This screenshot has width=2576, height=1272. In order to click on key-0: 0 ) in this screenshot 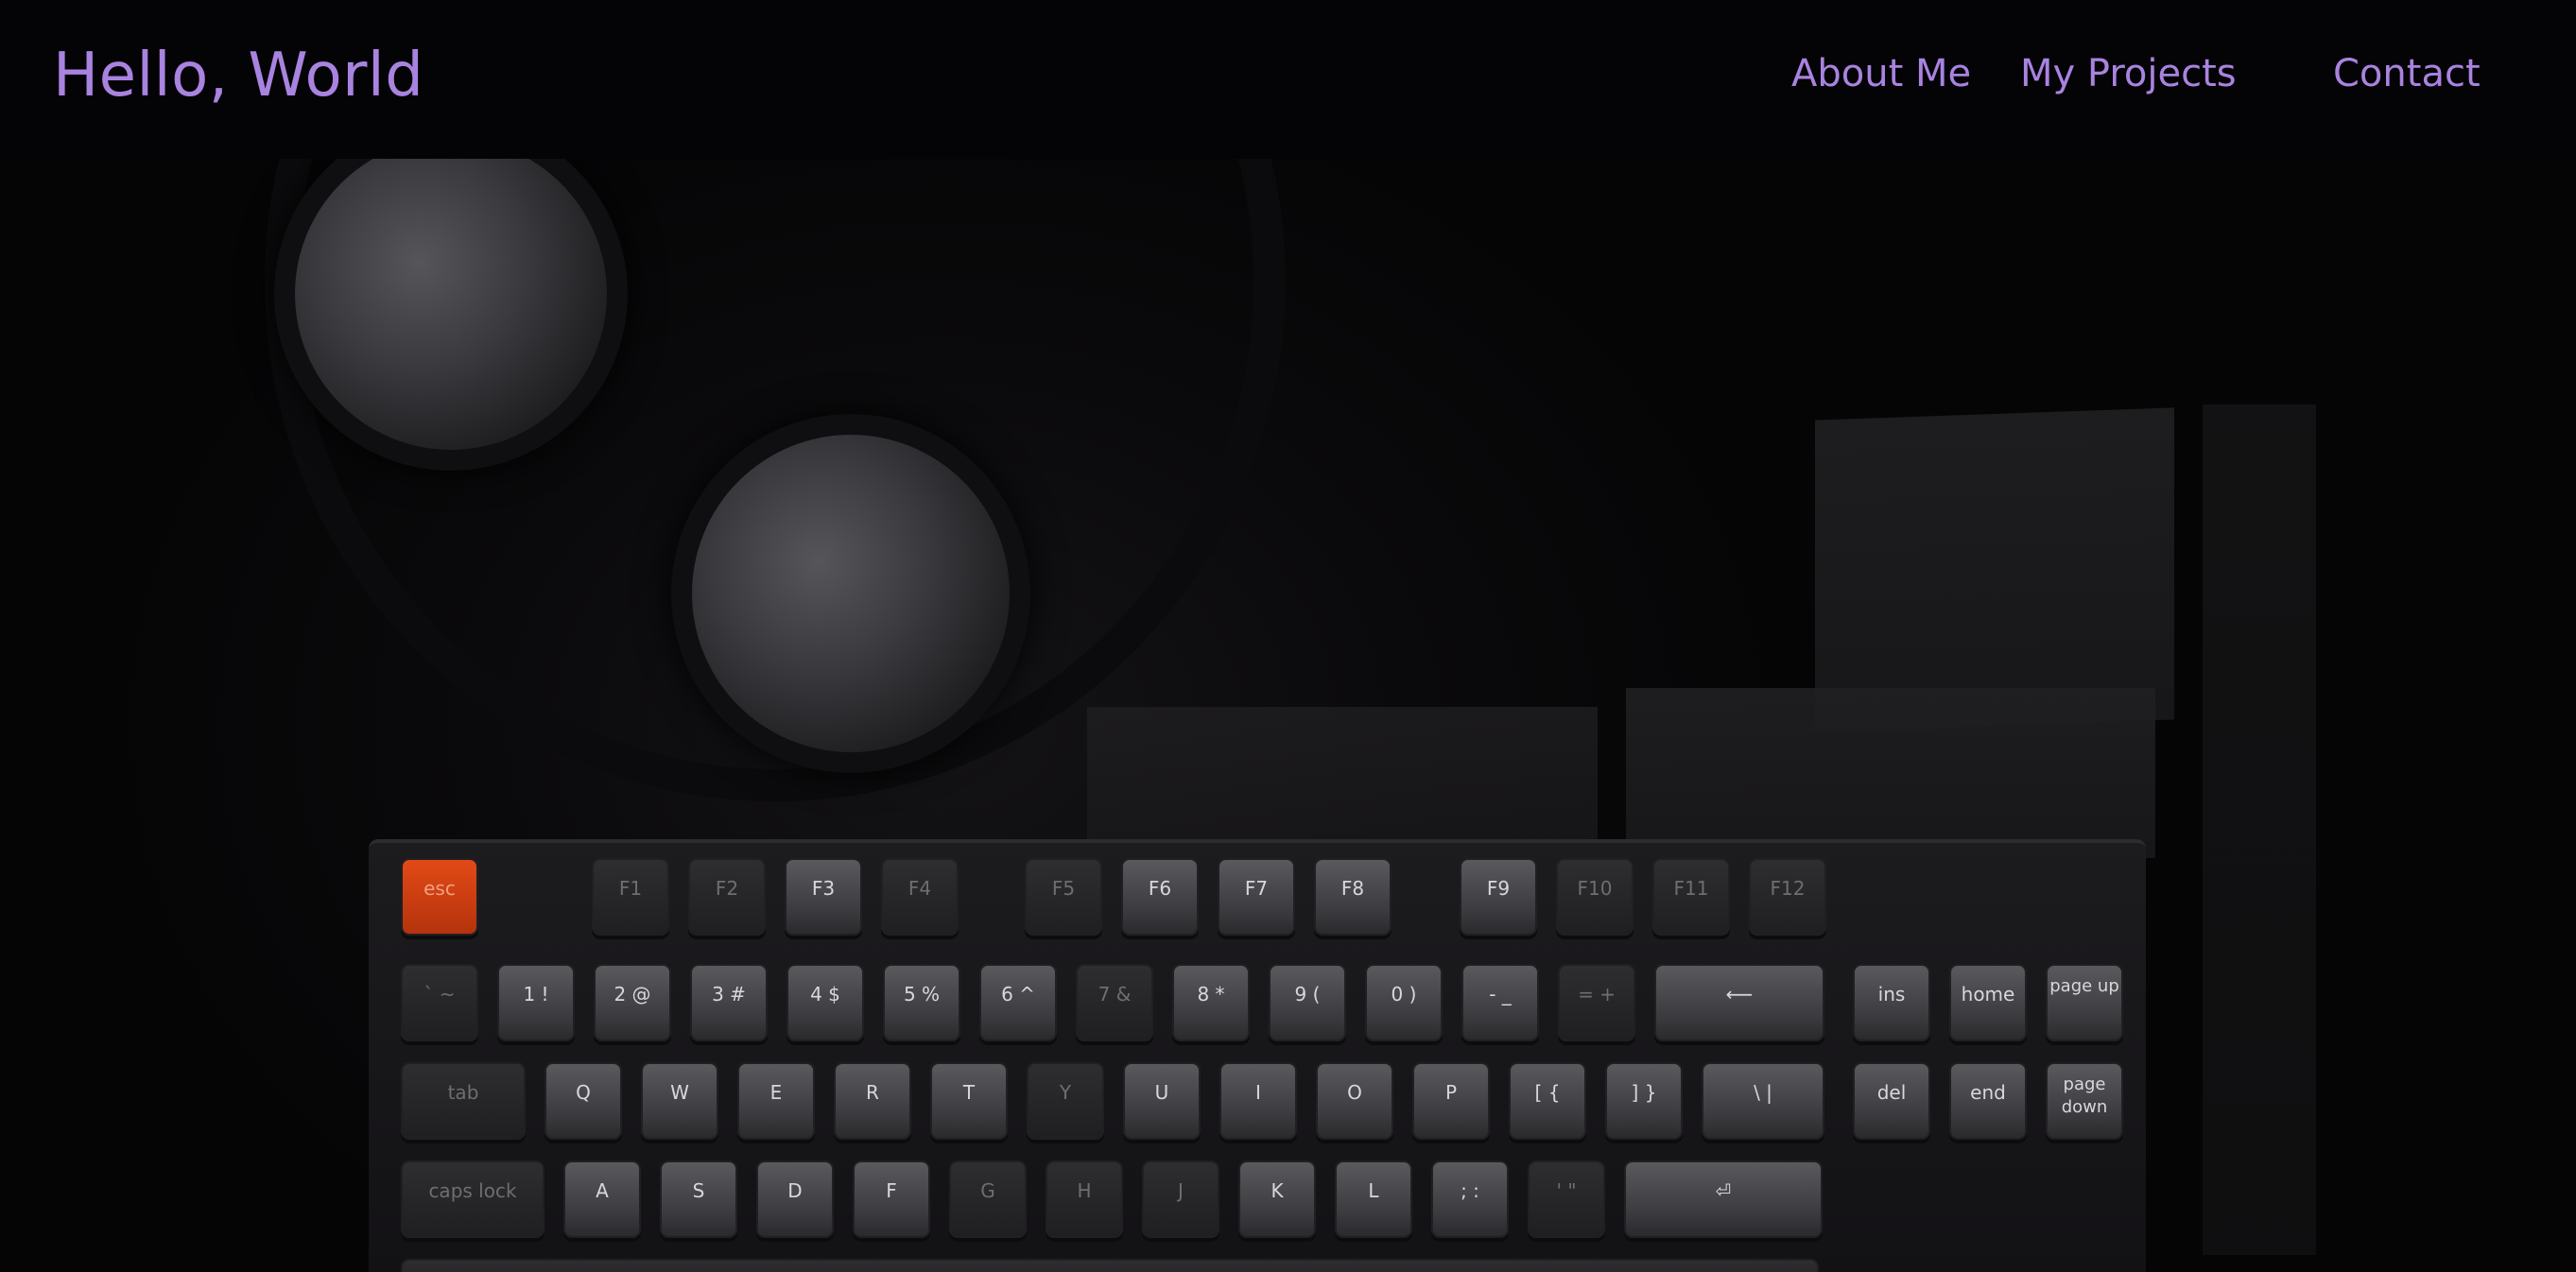, I will do `click(1404, 1002)`.